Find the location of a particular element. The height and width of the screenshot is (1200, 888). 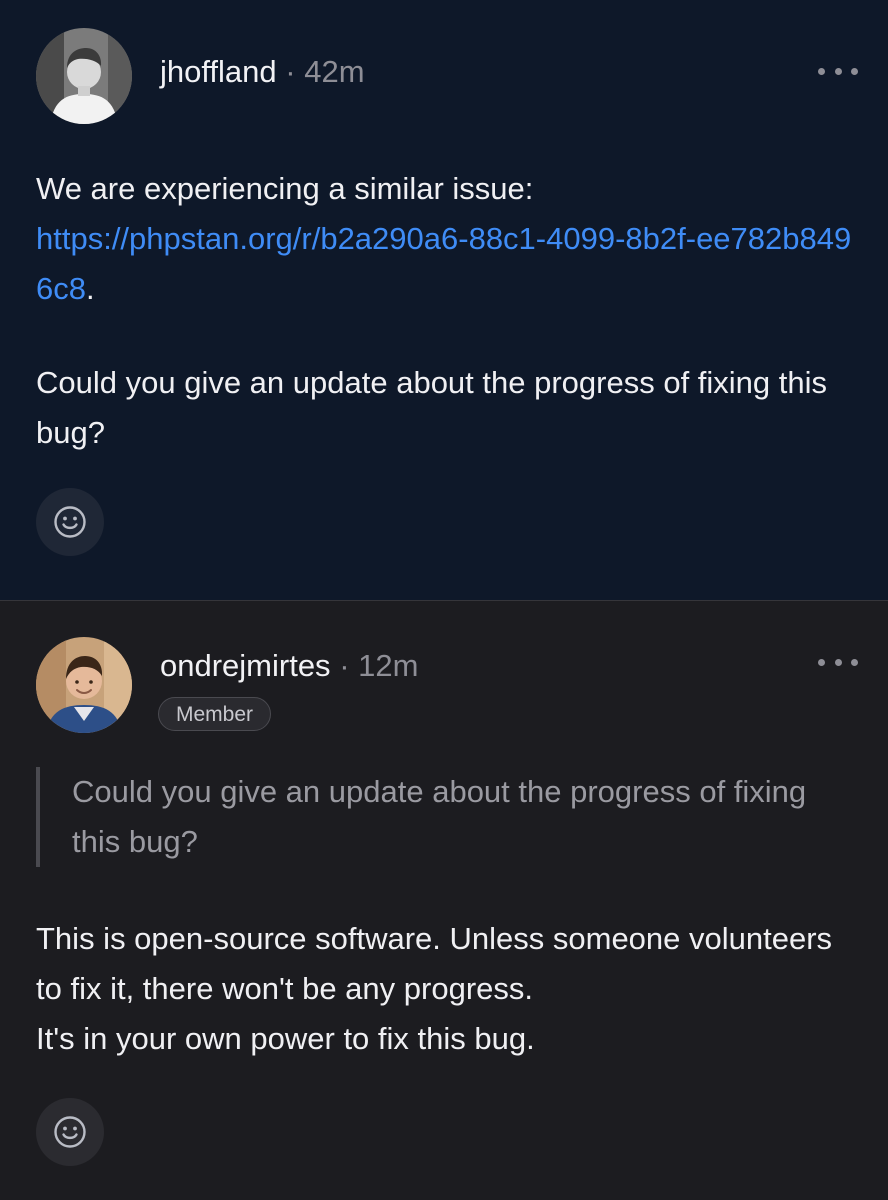

avatar-jhoffland is located at coordinates (84, 76).